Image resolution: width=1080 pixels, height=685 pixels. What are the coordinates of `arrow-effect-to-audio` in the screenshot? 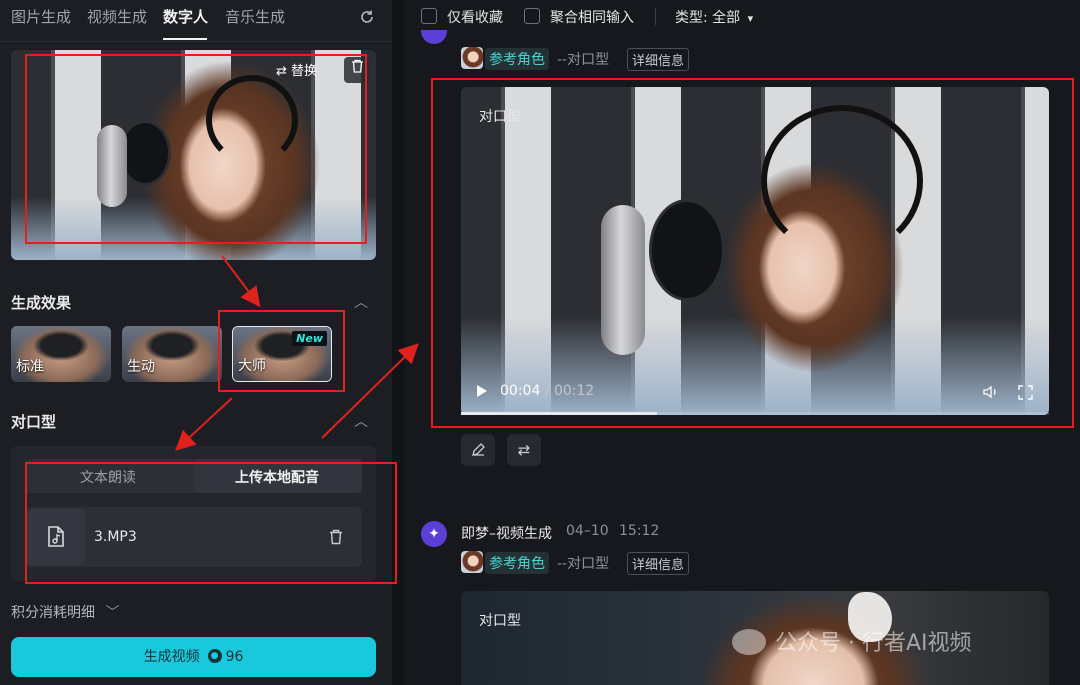 It's located at (204, 424).